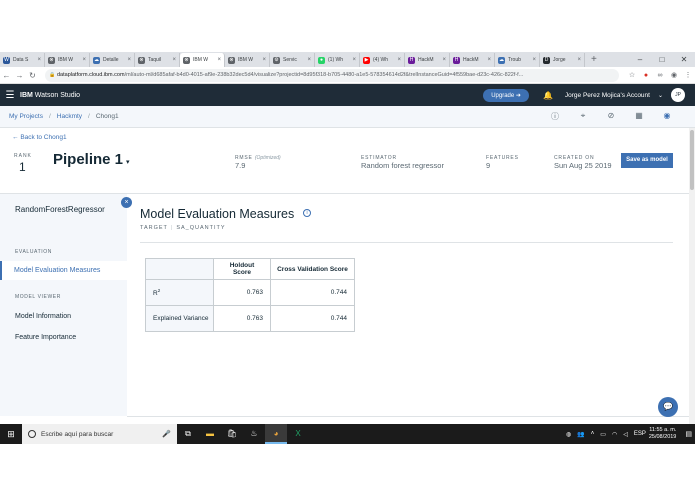 Image resolution: width=695 pixels, height=494 pixels. I want to click on rank-label: RANK, so click(23, 156).